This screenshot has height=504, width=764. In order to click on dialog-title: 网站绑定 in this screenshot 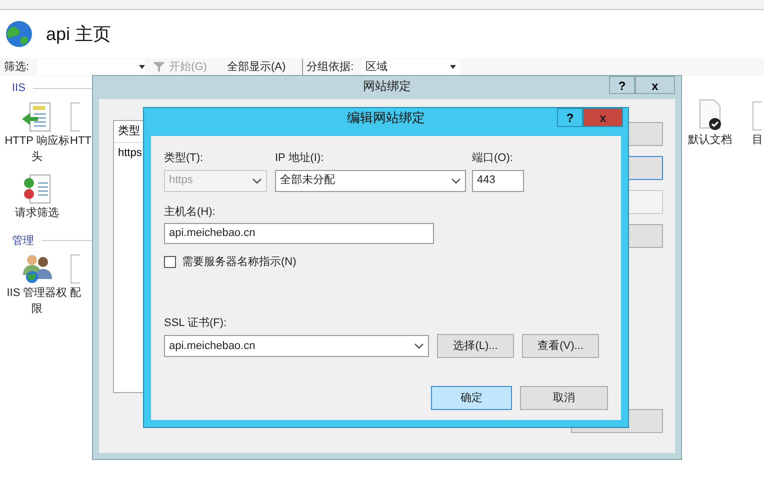, I will do `click(387, 86)`.